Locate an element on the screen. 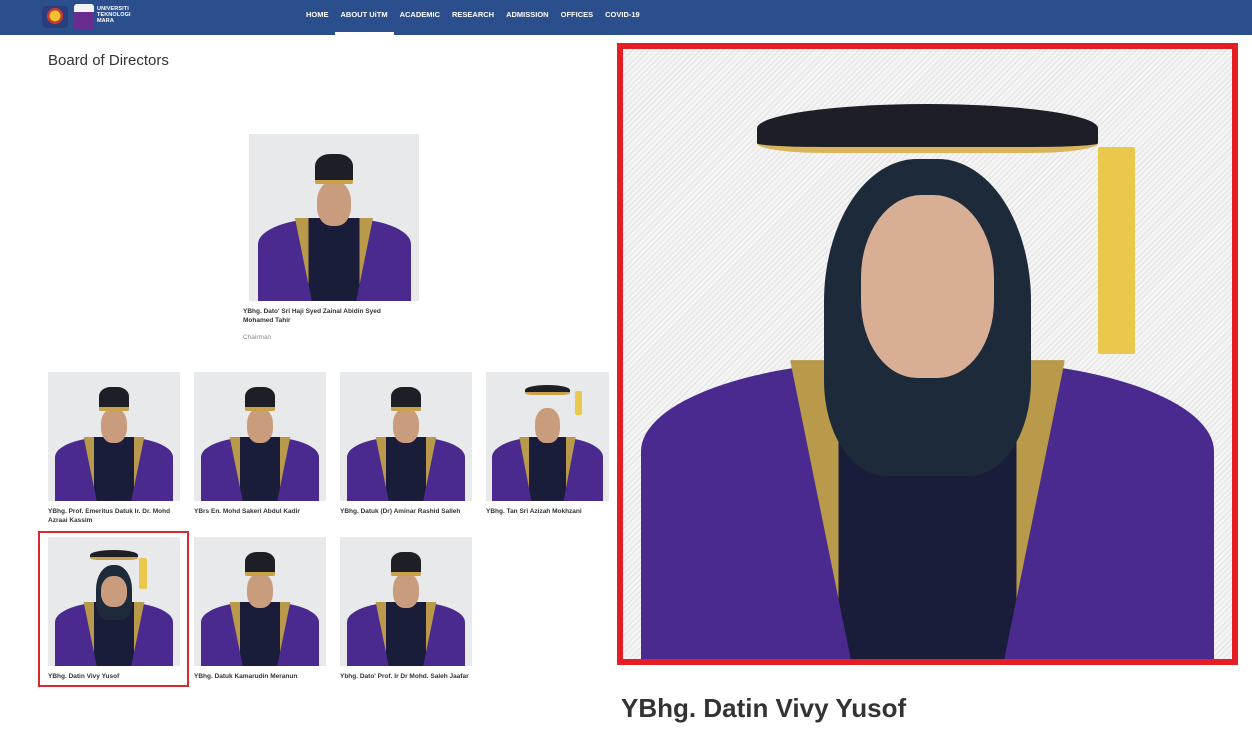  nav-about-uitm: ABOUT UiTM is located at coordinates (364, 17).